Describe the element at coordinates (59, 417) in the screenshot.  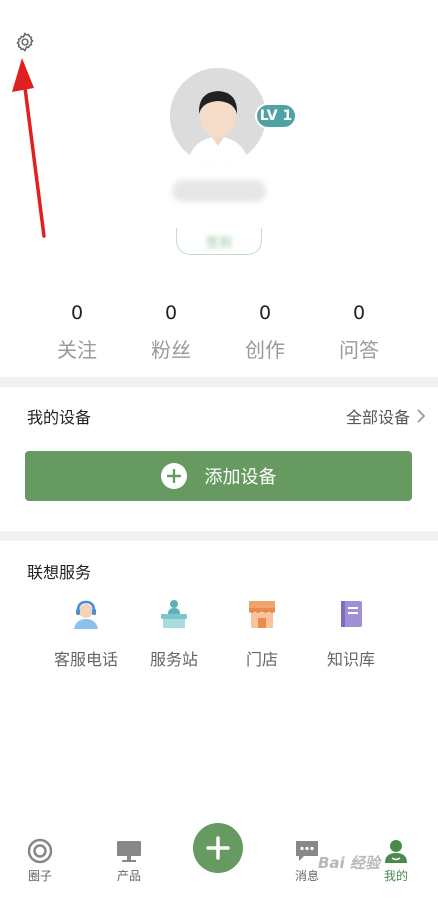
I see `devices-title: 我的设备` at that location.